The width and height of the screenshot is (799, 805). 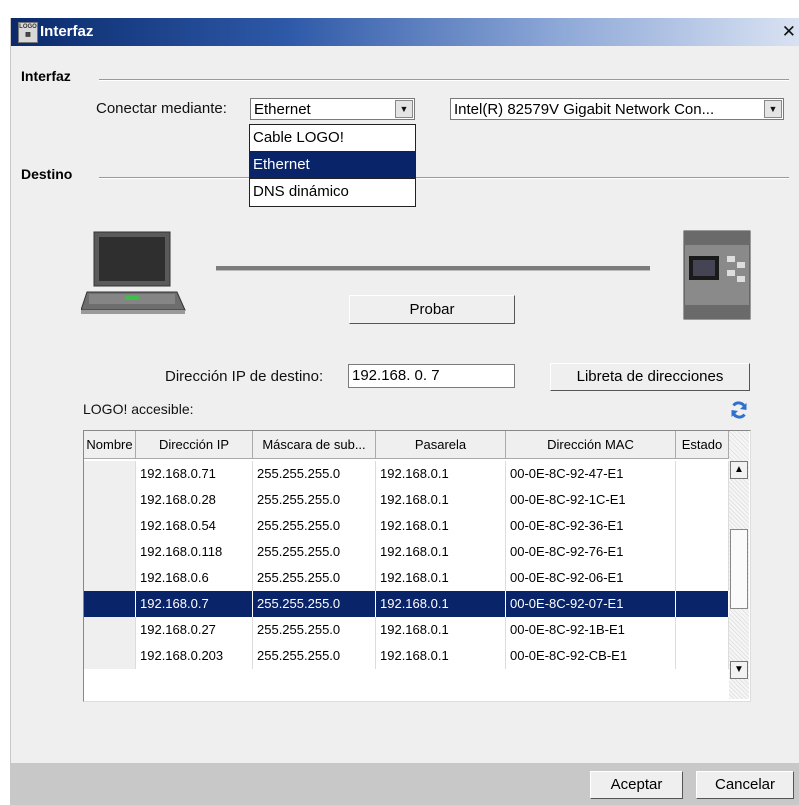 I want to click on table-cell: 192.168.0.118, so click(x=194, y=552).